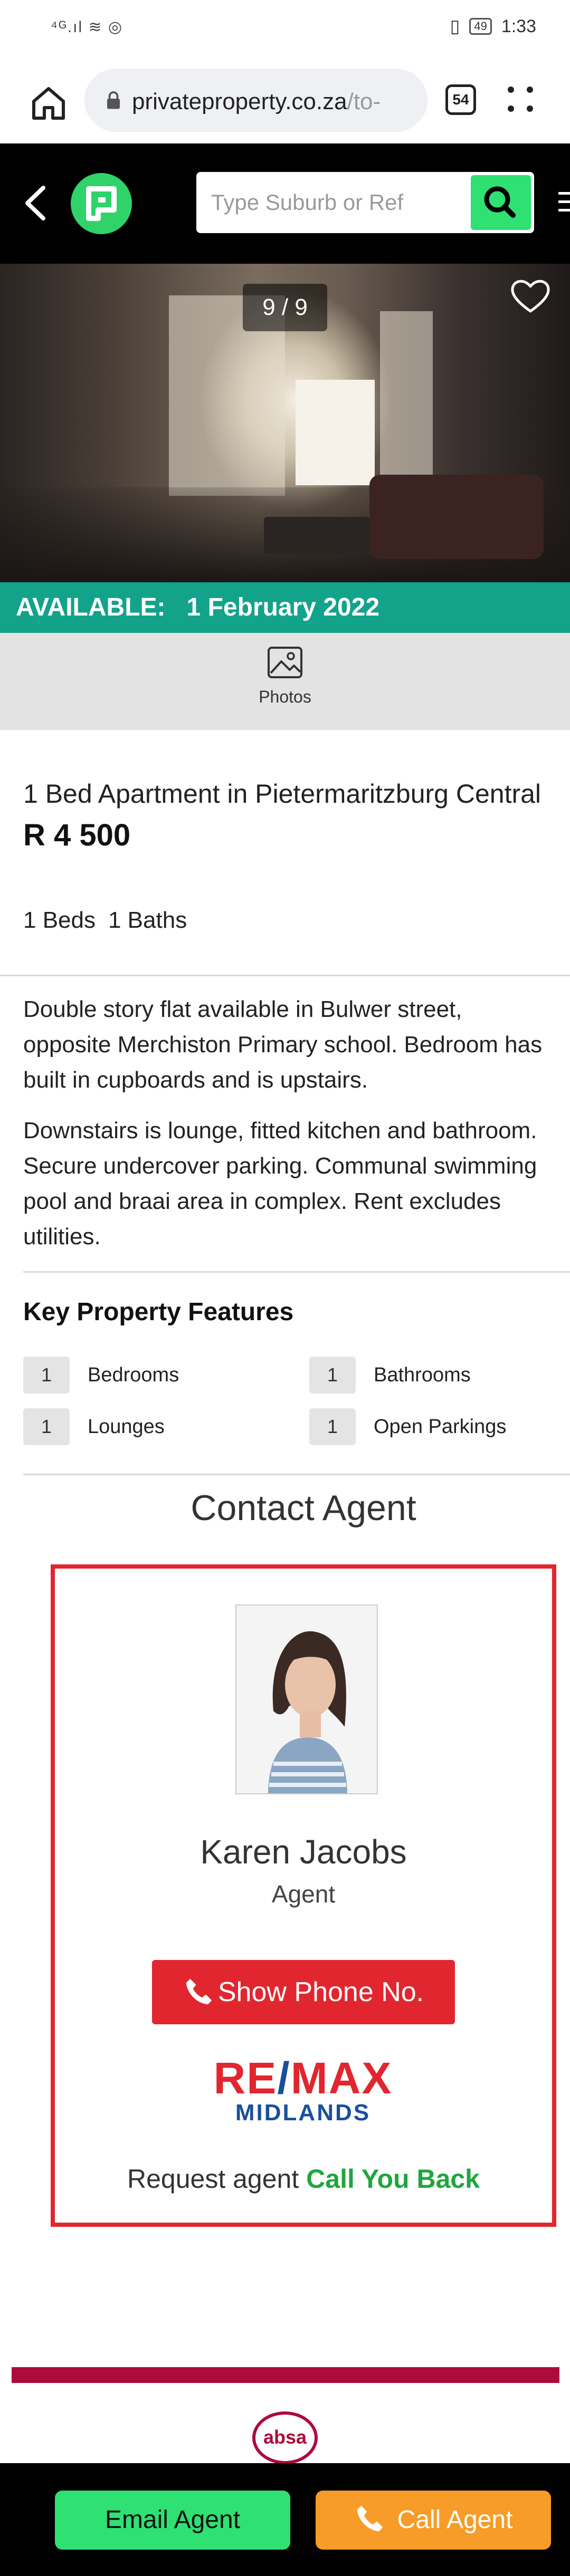 The height and width of the screenshot is (2576, 570). I want to click on address-bar: privateproperty.co.za/to-, so click(256, 101).